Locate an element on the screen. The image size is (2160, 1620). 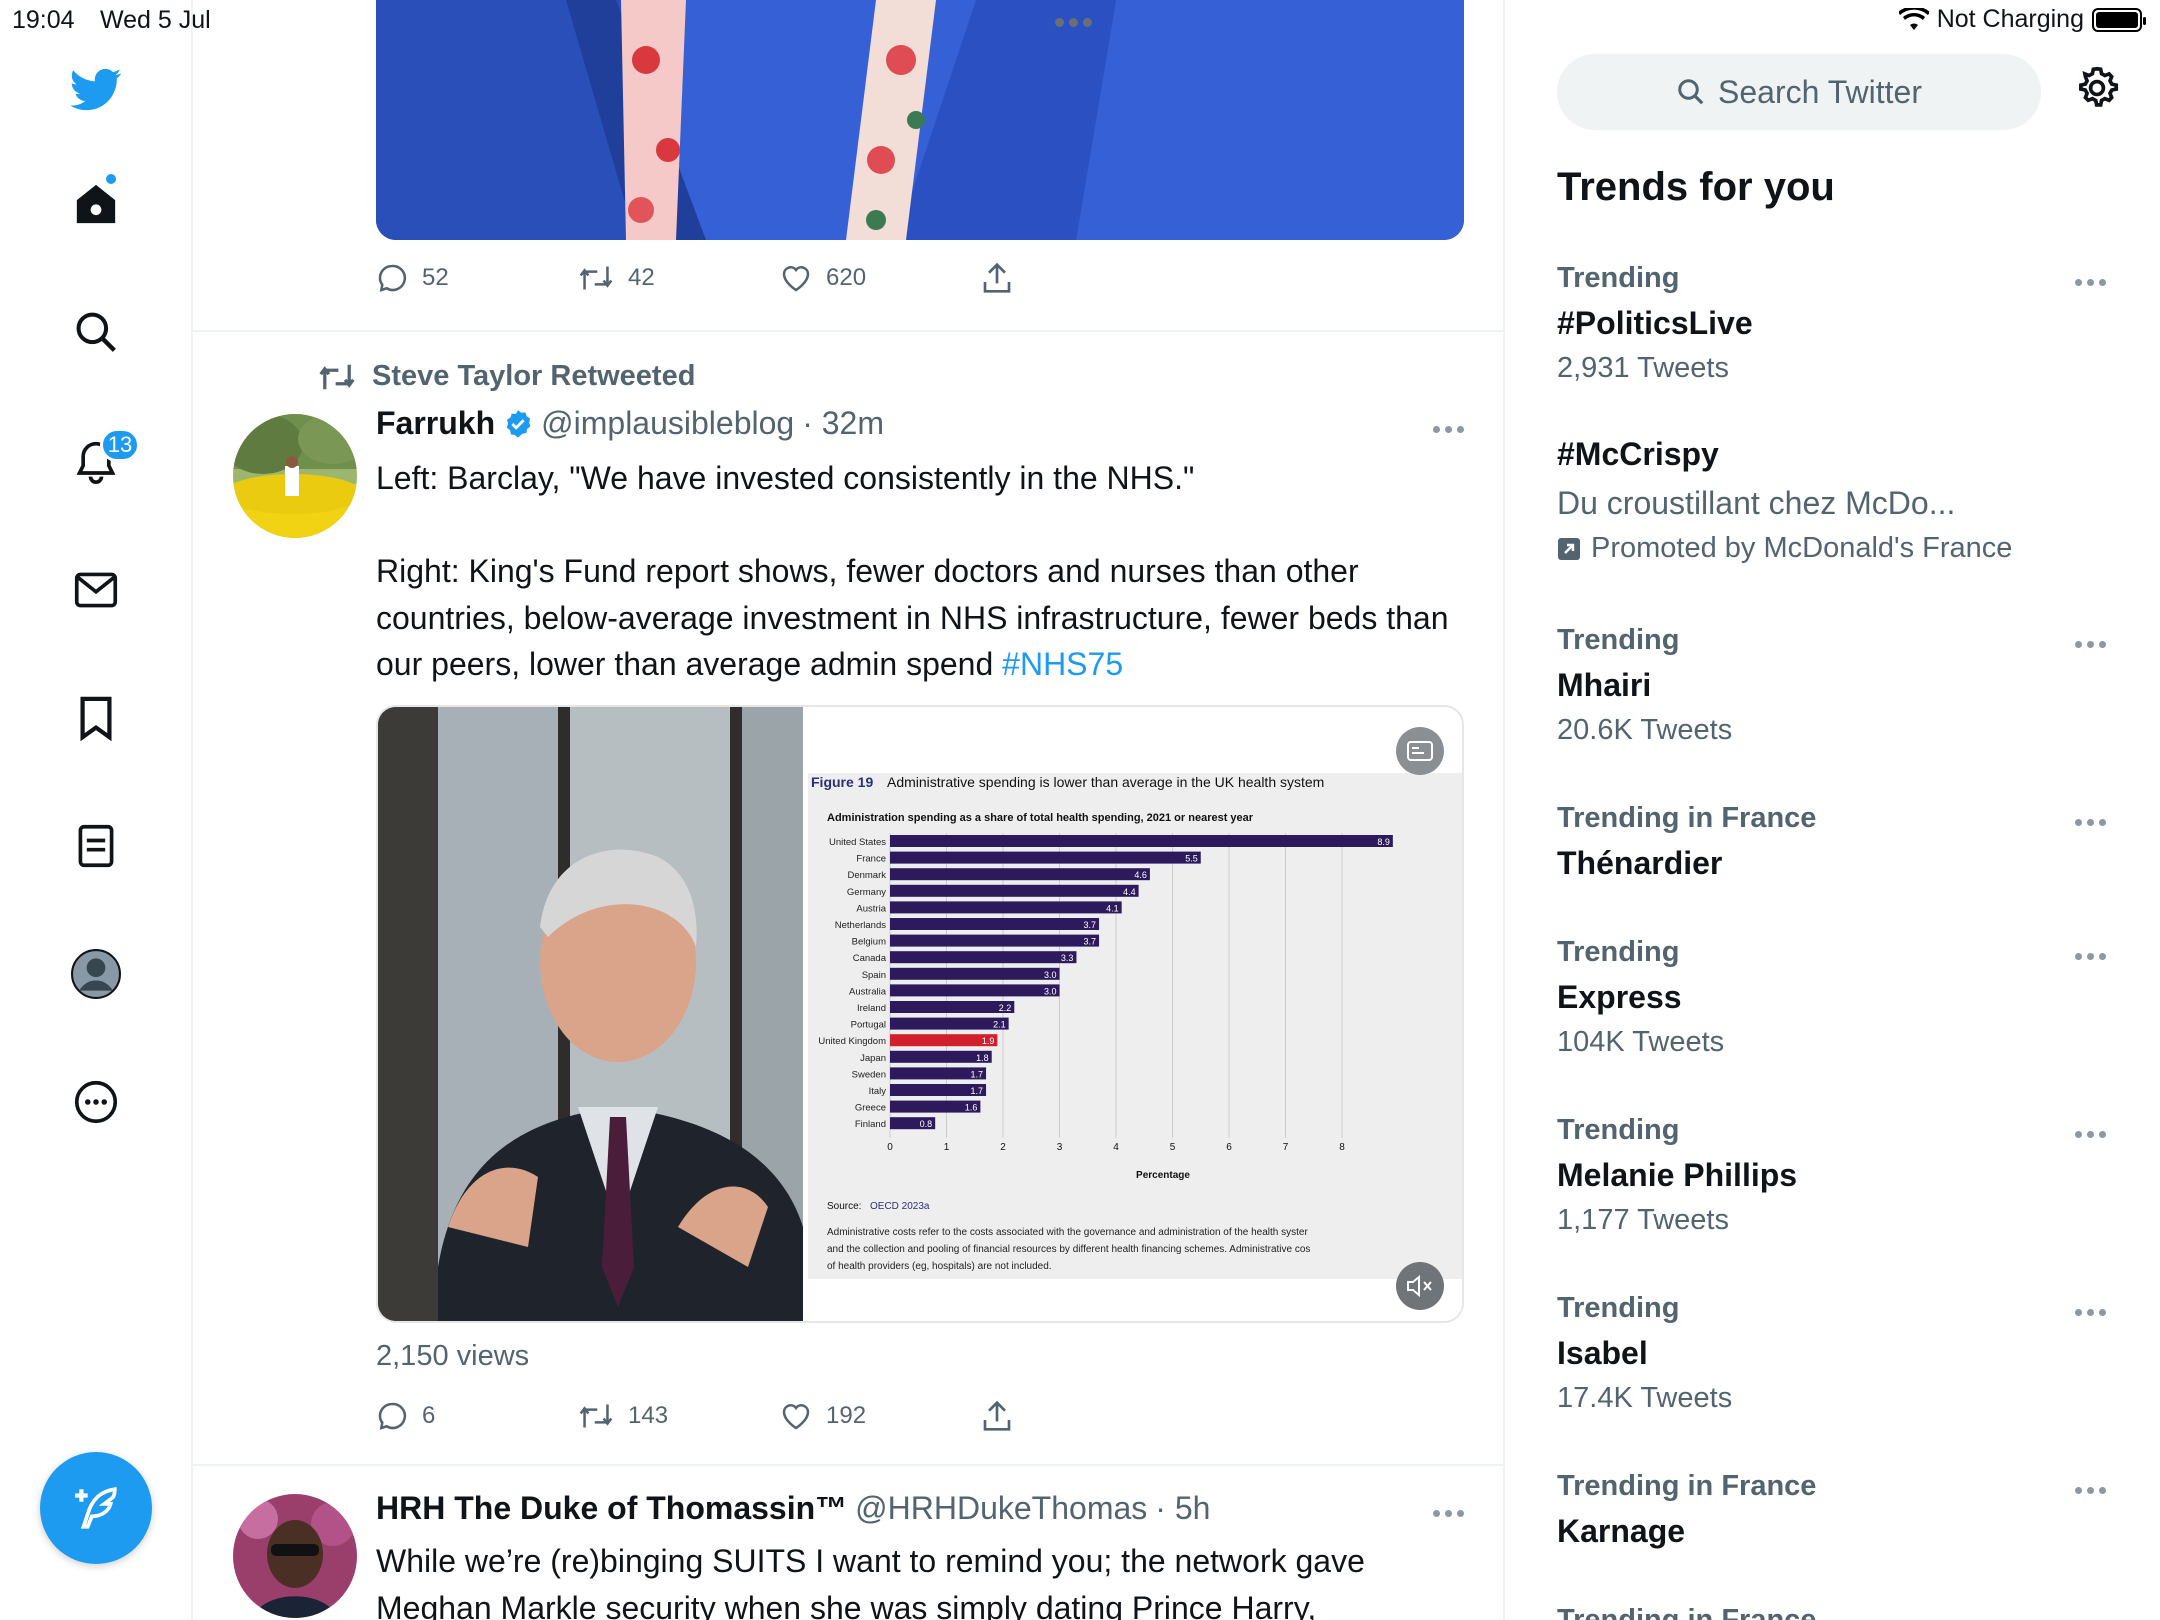
trend-item: Trending Express 104K Tweets is located at coordinates (1837, 997).